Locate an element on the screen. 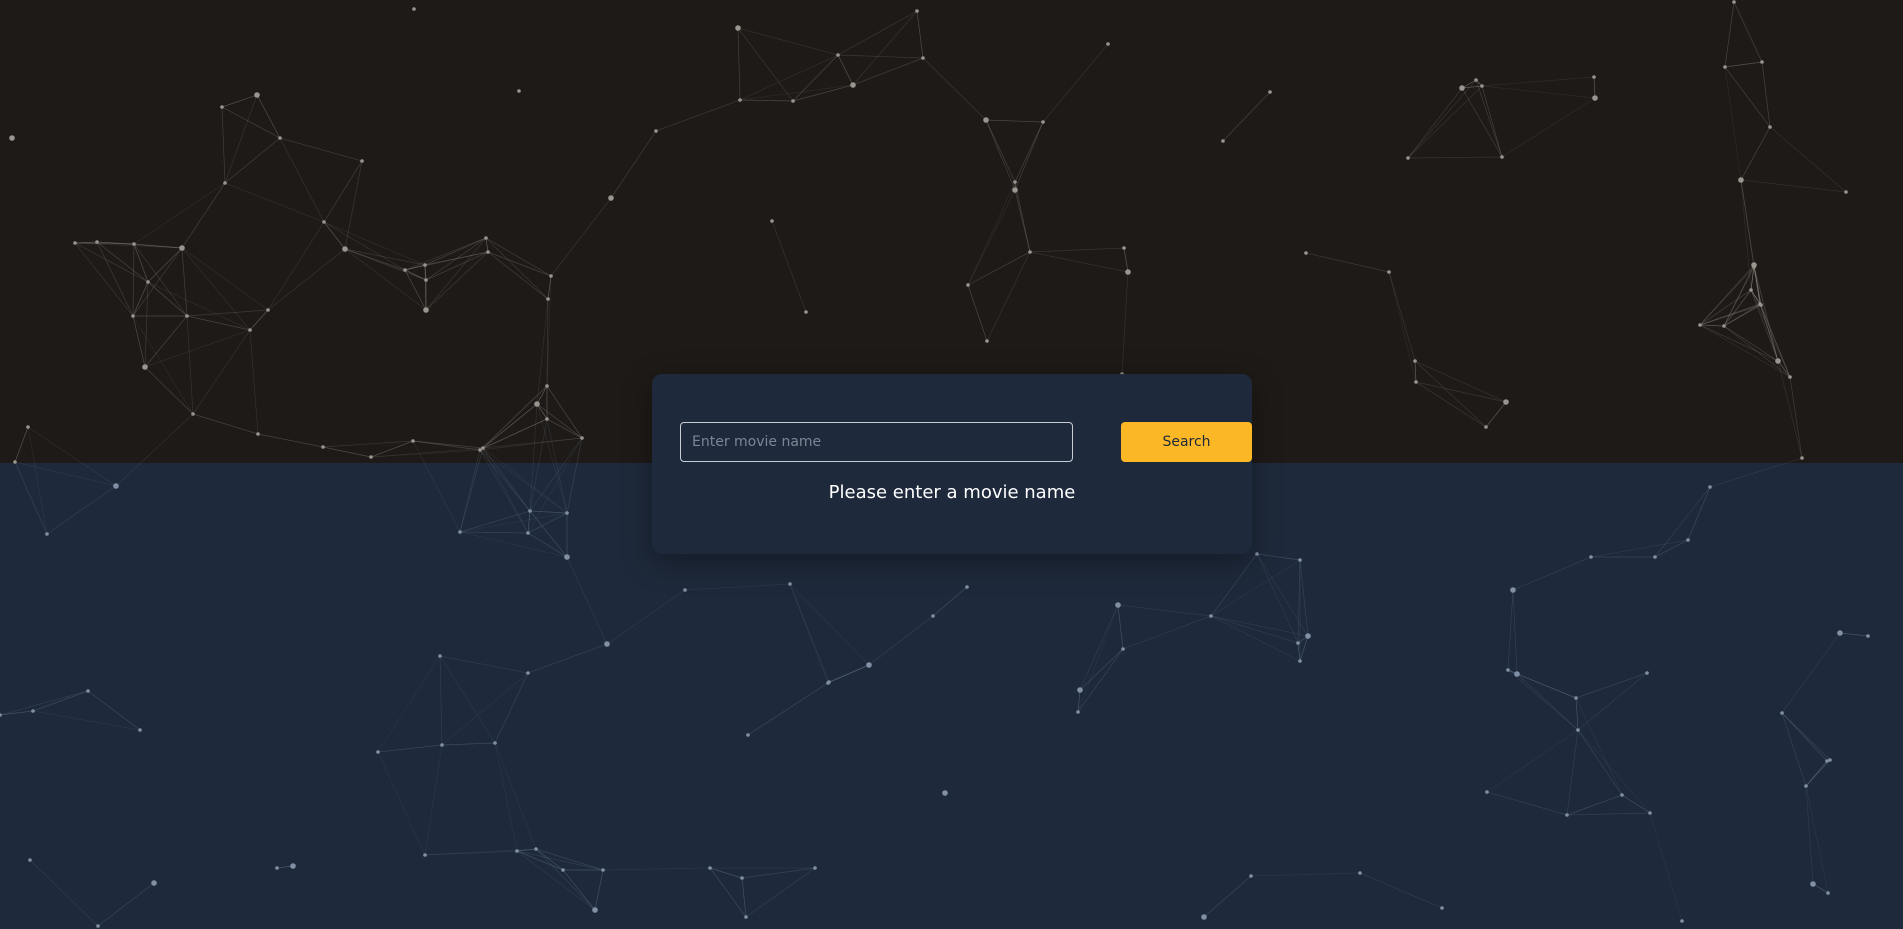  movie-search-input is located at coordinates (876, 442).